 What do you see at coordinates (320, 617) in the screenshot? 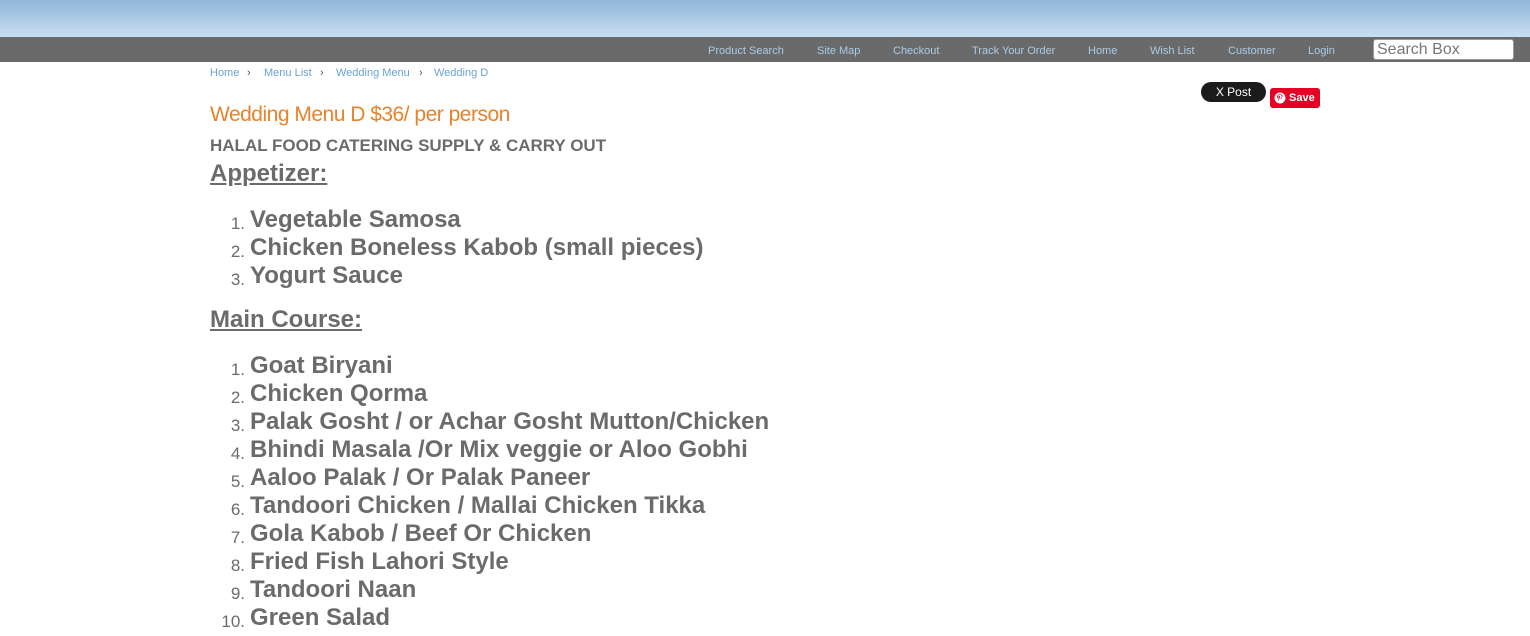
I see `menu-item-text: Green Salad` at bounding box center [320, 617].